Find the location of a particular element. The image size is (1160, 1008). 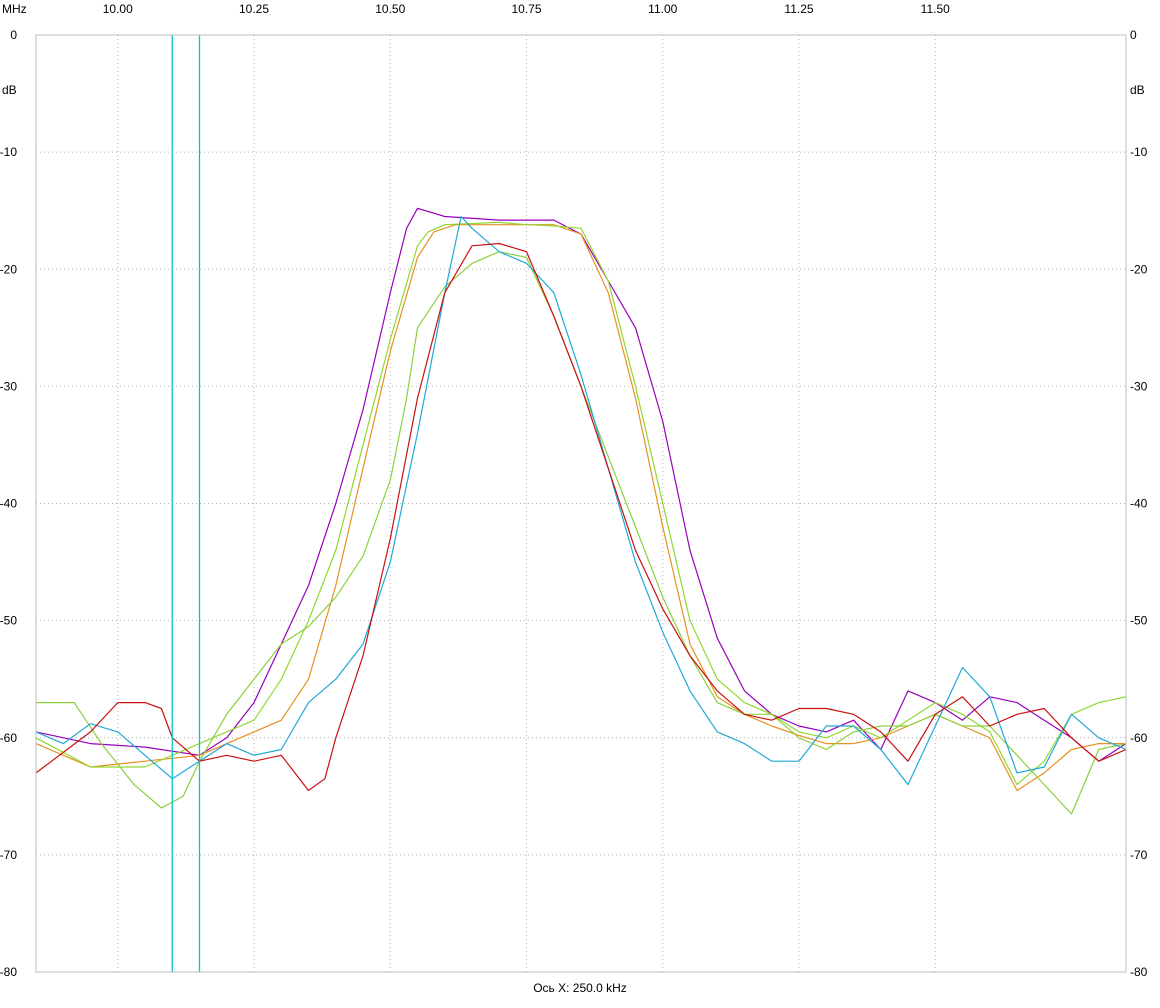

y-unit-label-right: dB is located at coordinates (1137, 90).